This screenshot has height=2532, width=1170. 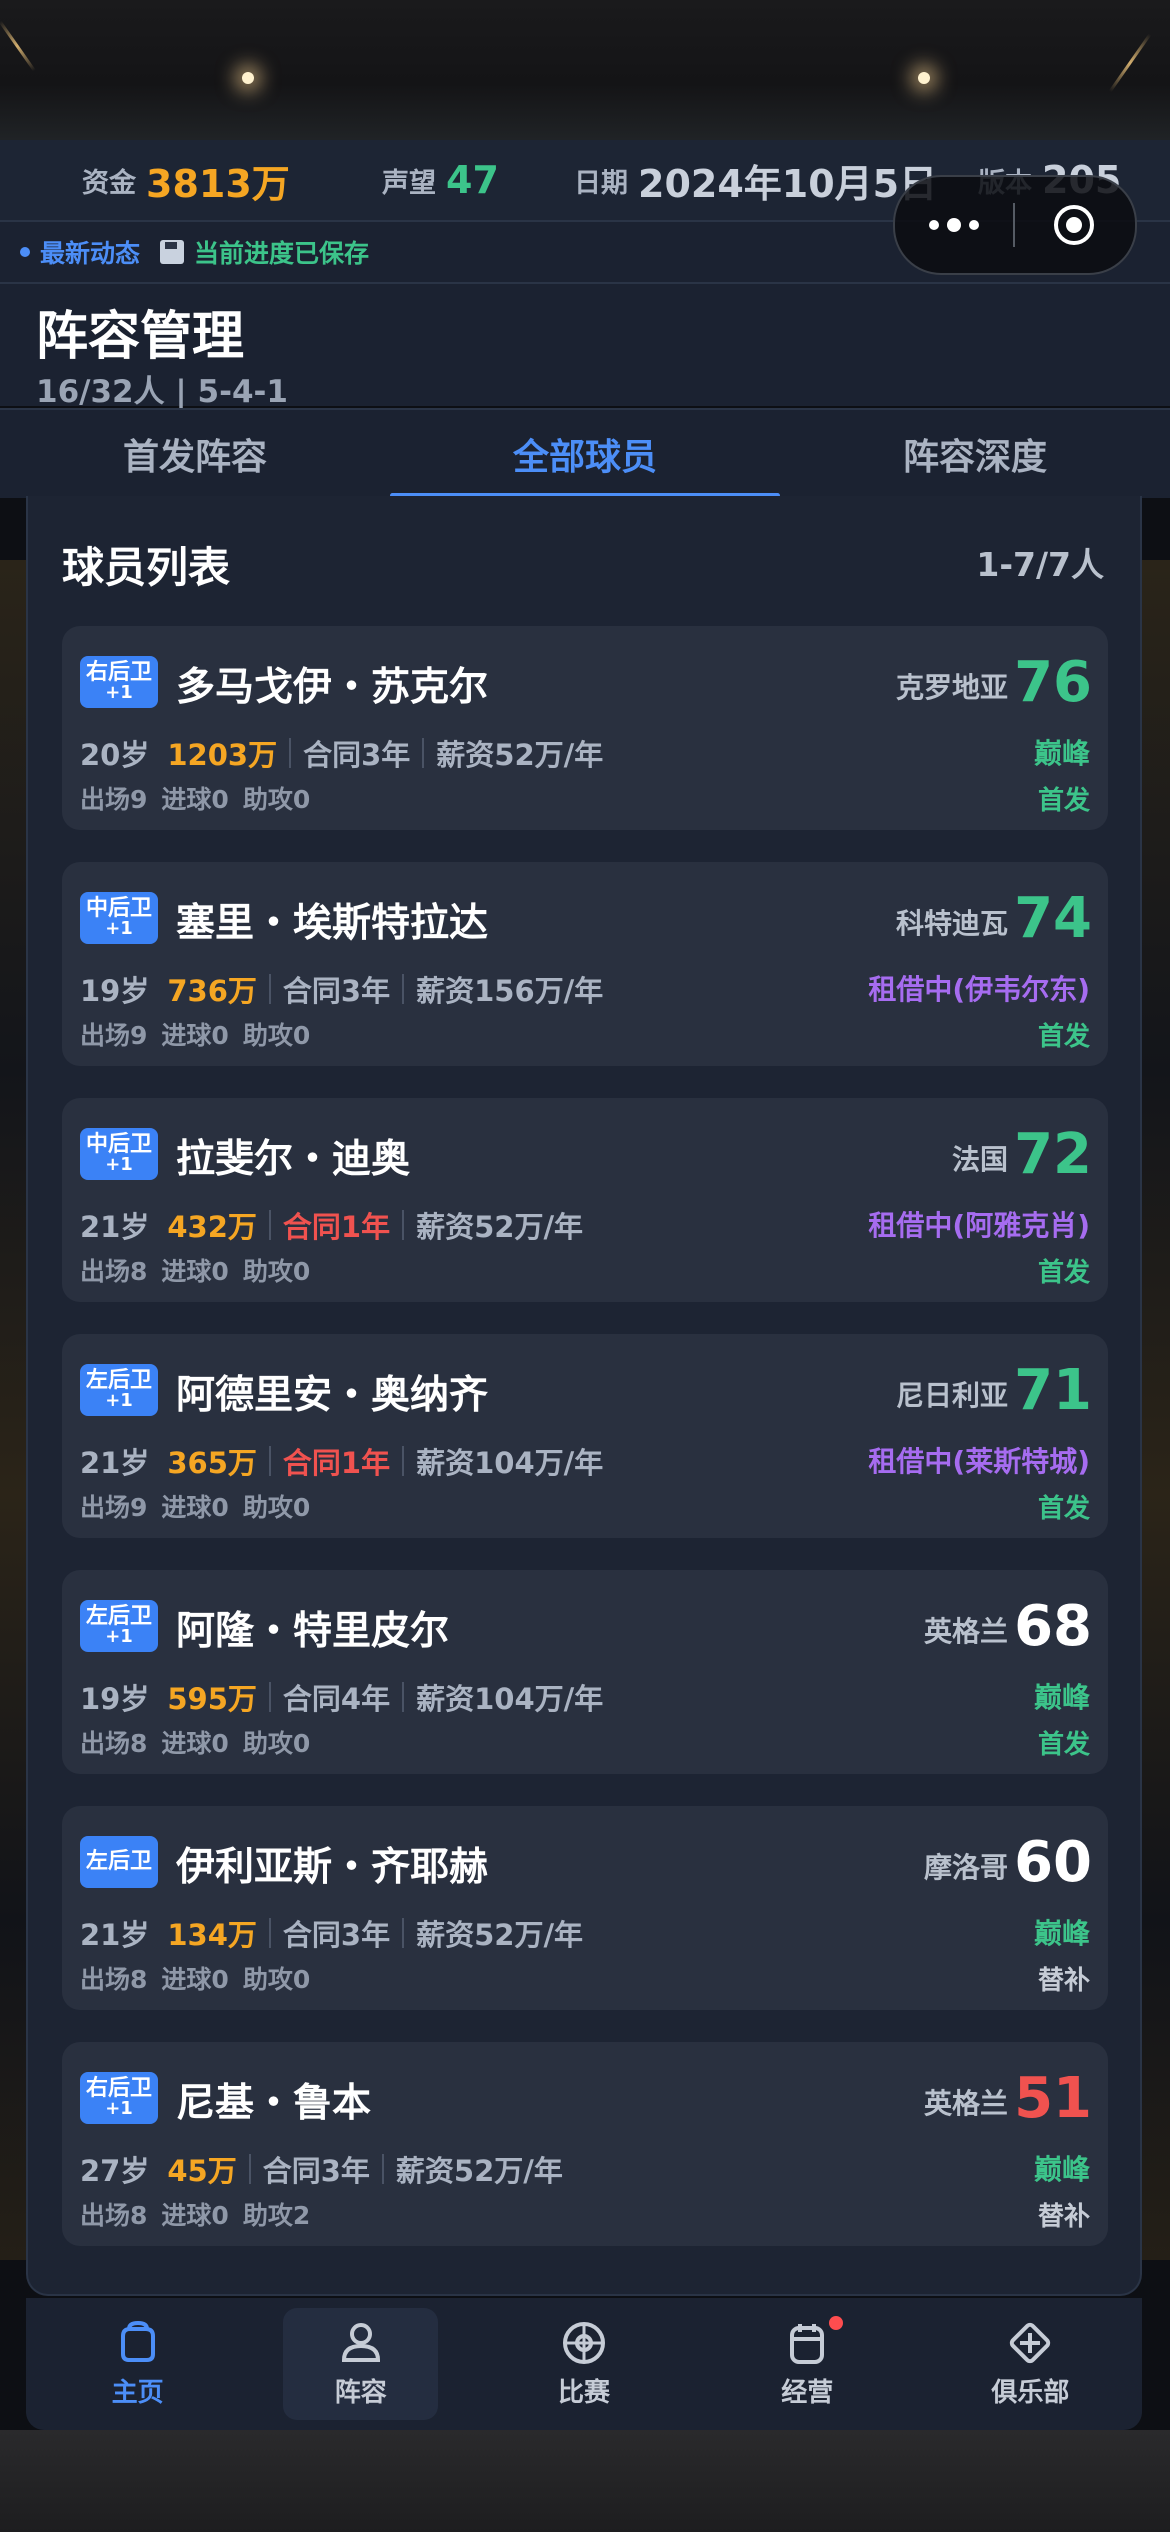 What do you see at coordinates (788, 183) in the screenshot?
I see `date-value: 2024年10月5日` at bounding box center [788, 183].